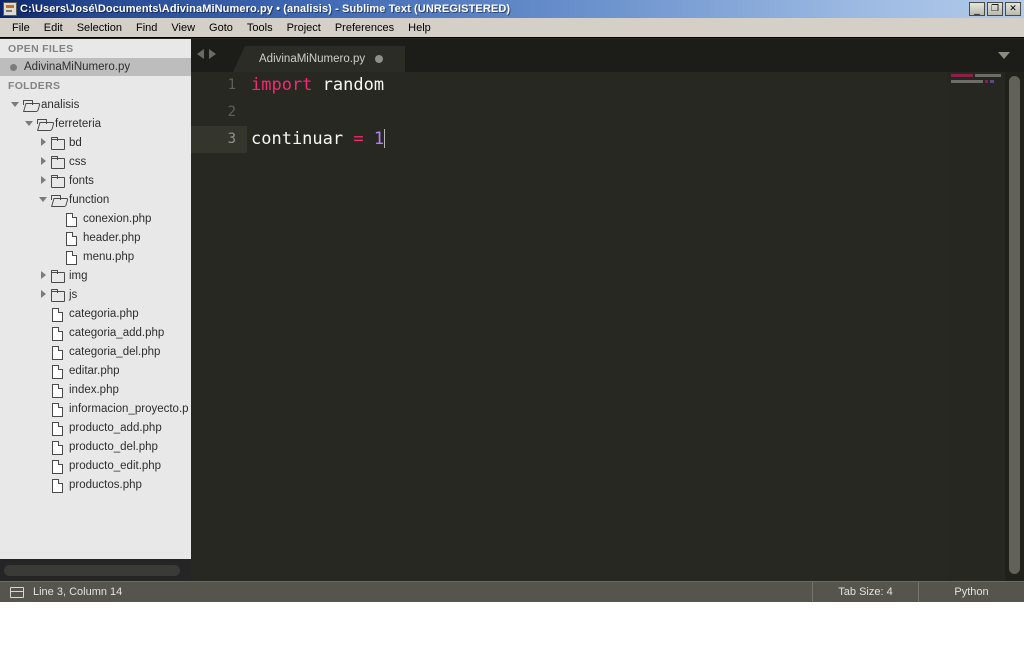 The image size is (1024, 648). Describe the element at coordinates (976, 76) in the screenshot. I see `minimap-line` at that location.